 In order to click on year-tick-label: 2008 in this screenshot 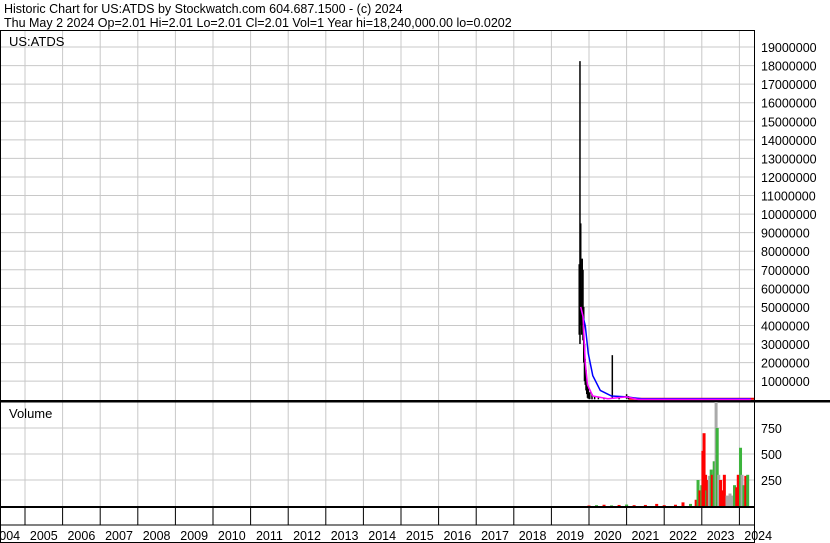, I will do `click(157, 536)`.